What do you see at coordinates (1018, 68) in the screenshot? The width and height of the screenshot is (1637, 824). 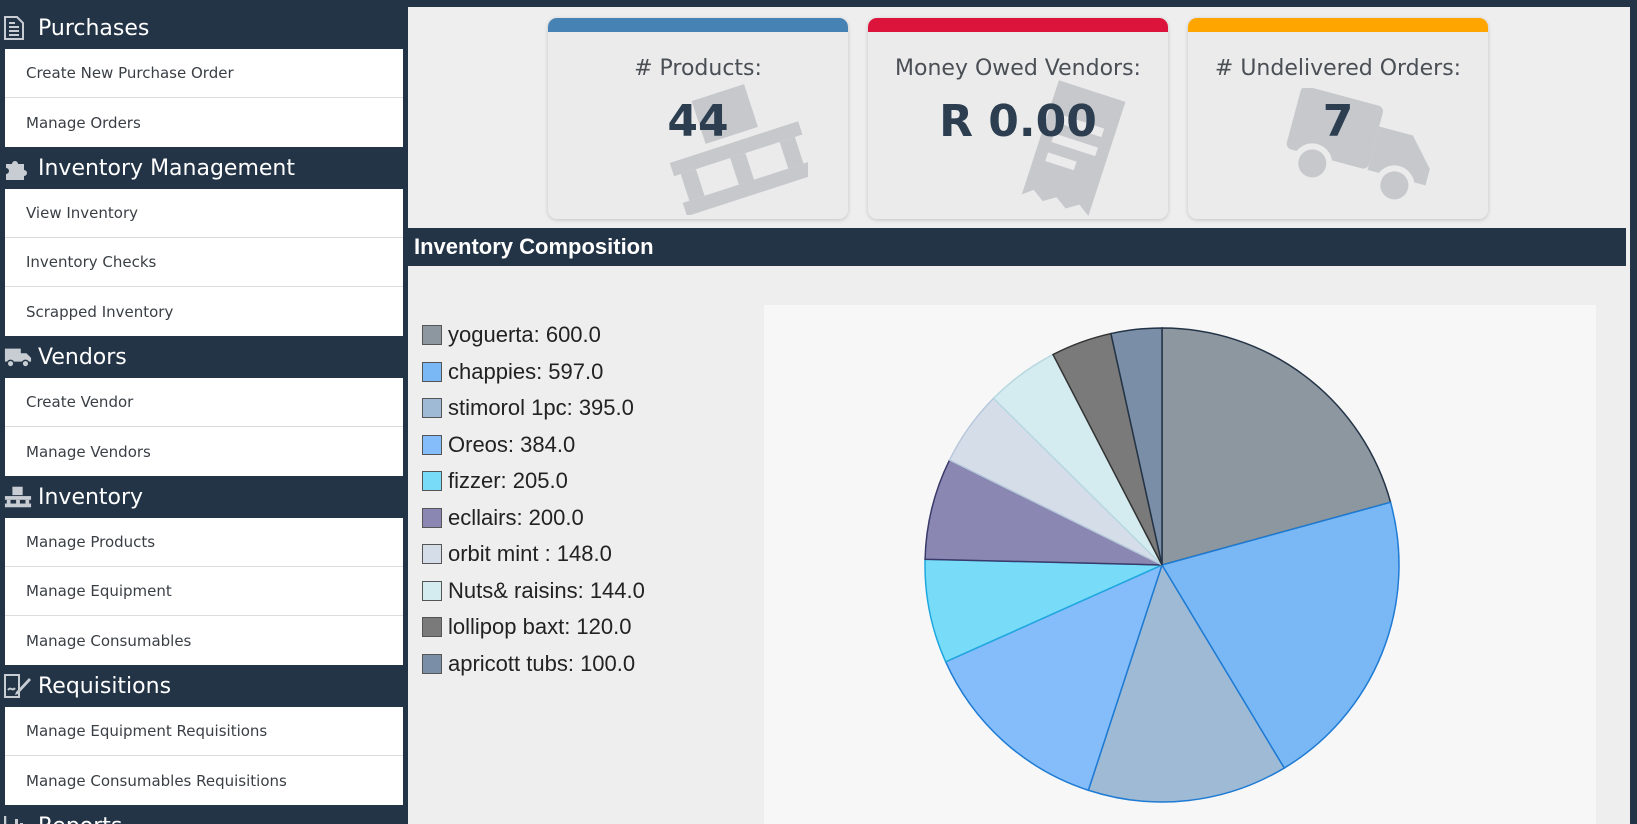 I see `card-label: Money Owed Vendors:` at bounding box center [1018, 68].